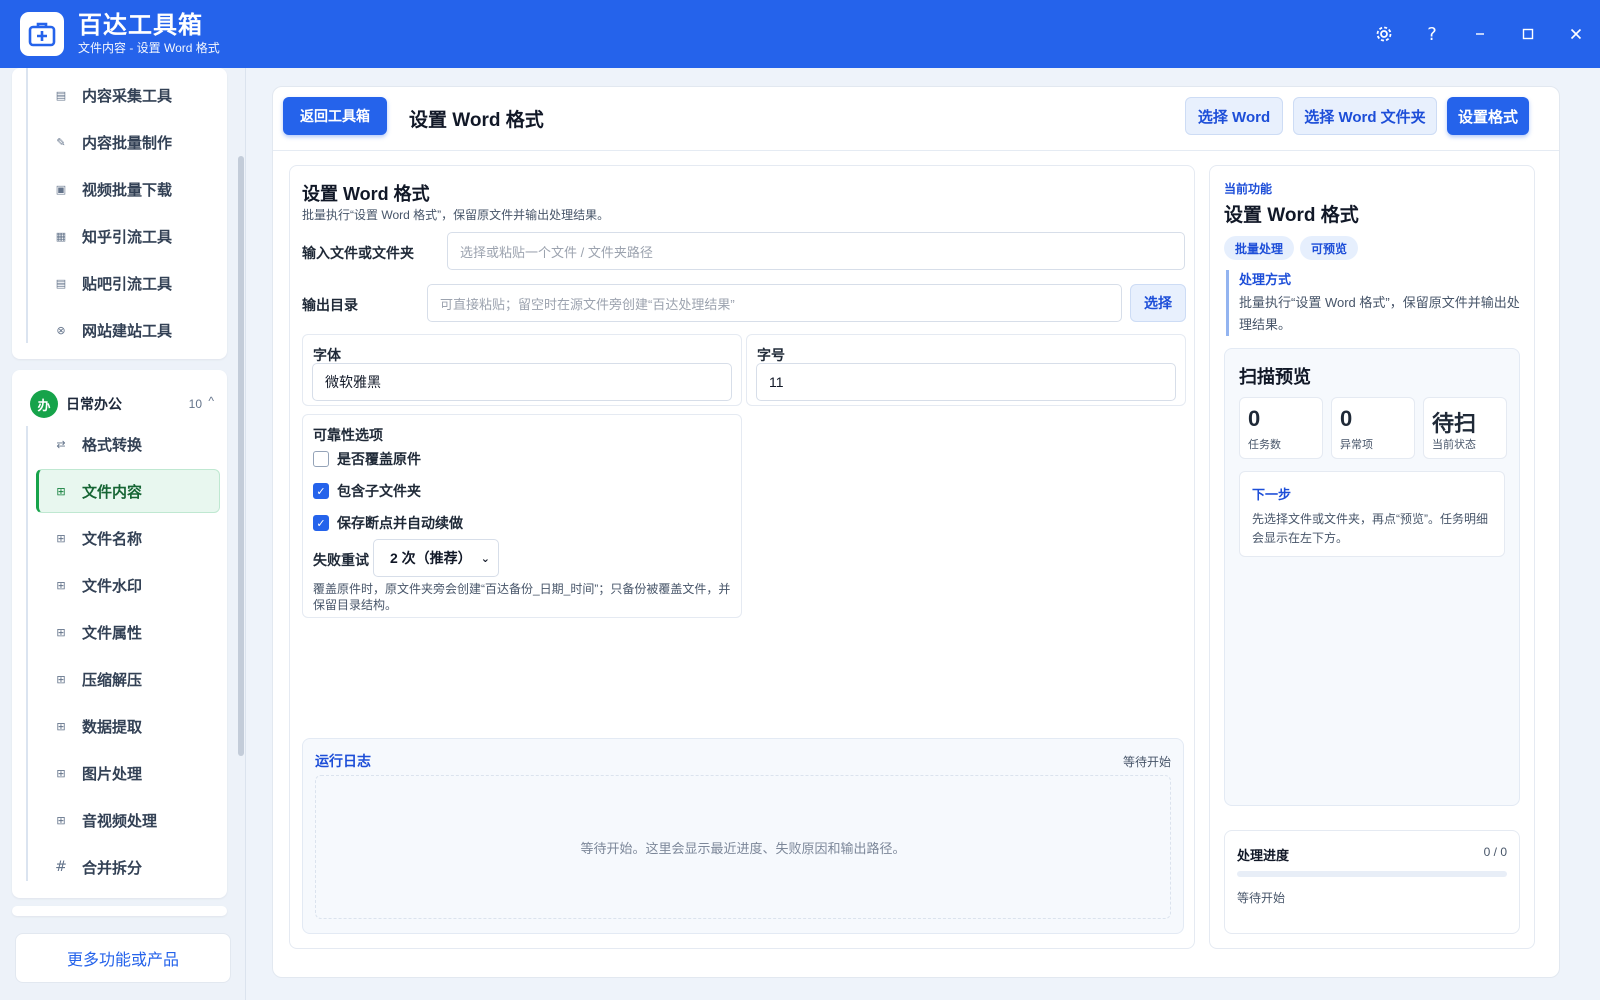  I want to click on progress-bar, so click(1372, 874).